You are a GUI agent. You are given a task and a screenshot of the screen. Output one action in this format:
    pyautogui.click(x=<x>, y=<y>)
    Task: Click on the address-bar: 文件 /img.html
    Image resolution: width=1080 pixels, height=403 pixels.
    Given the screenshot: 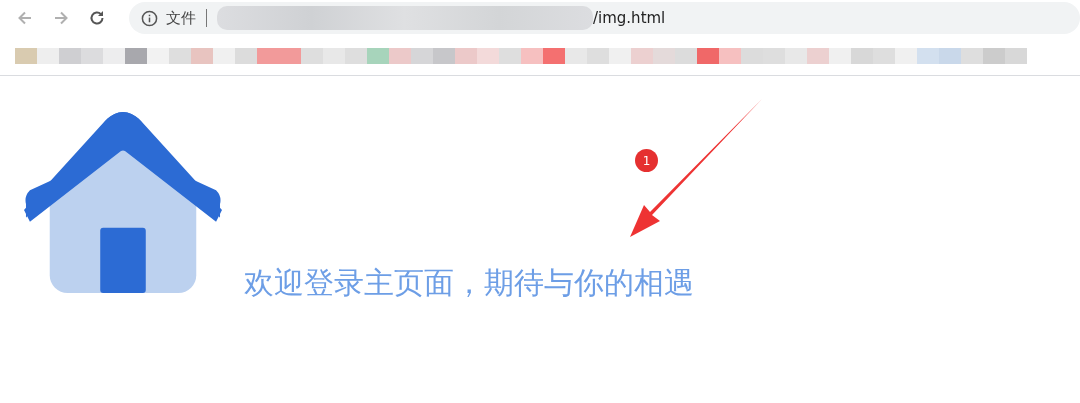 What is the action you would take?
    pyautogui.click(x=604, y=18)
    